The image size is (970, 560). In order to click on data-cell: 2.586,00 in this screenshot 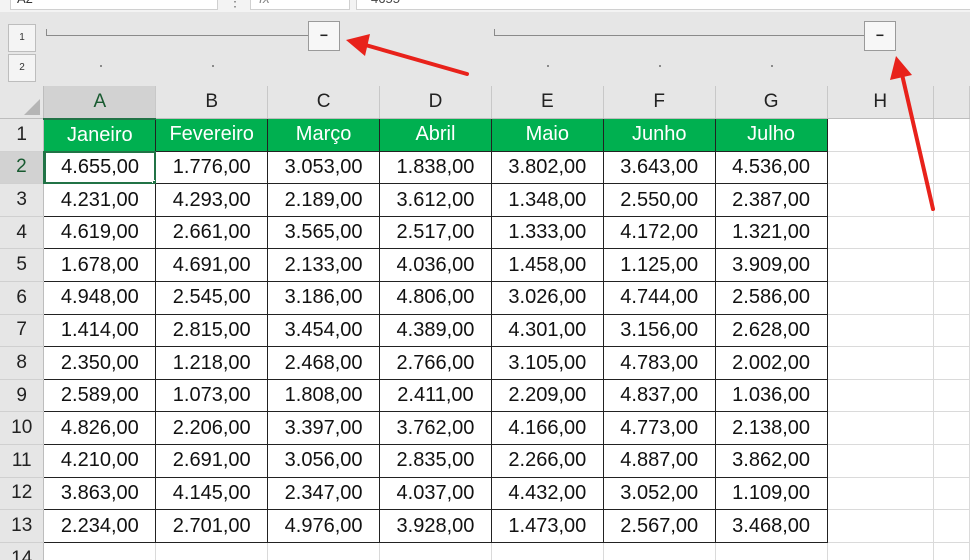, I will do `click(771, 298)`.